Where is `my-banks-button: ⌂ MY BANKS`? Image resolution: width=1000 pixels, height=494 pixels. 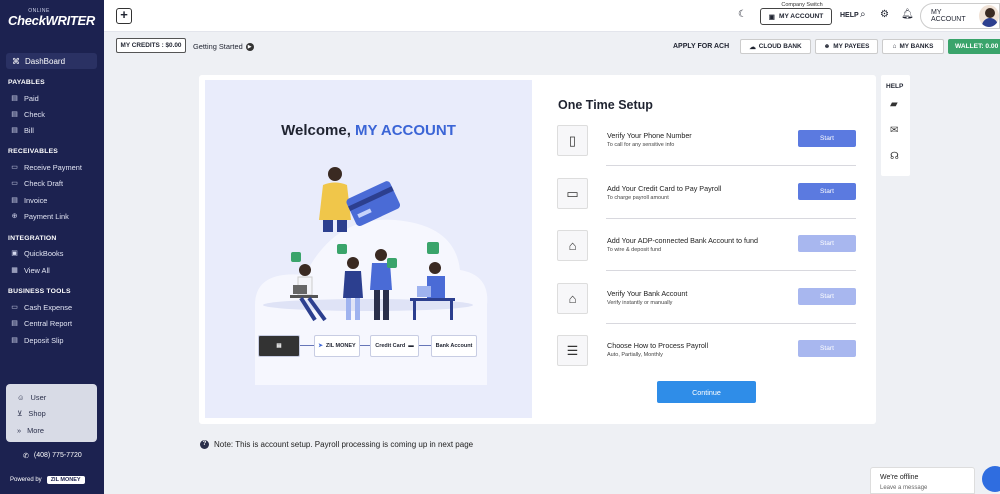 my-banks-button: ⌂ MY BANKS is located at coordinates (913, 46).